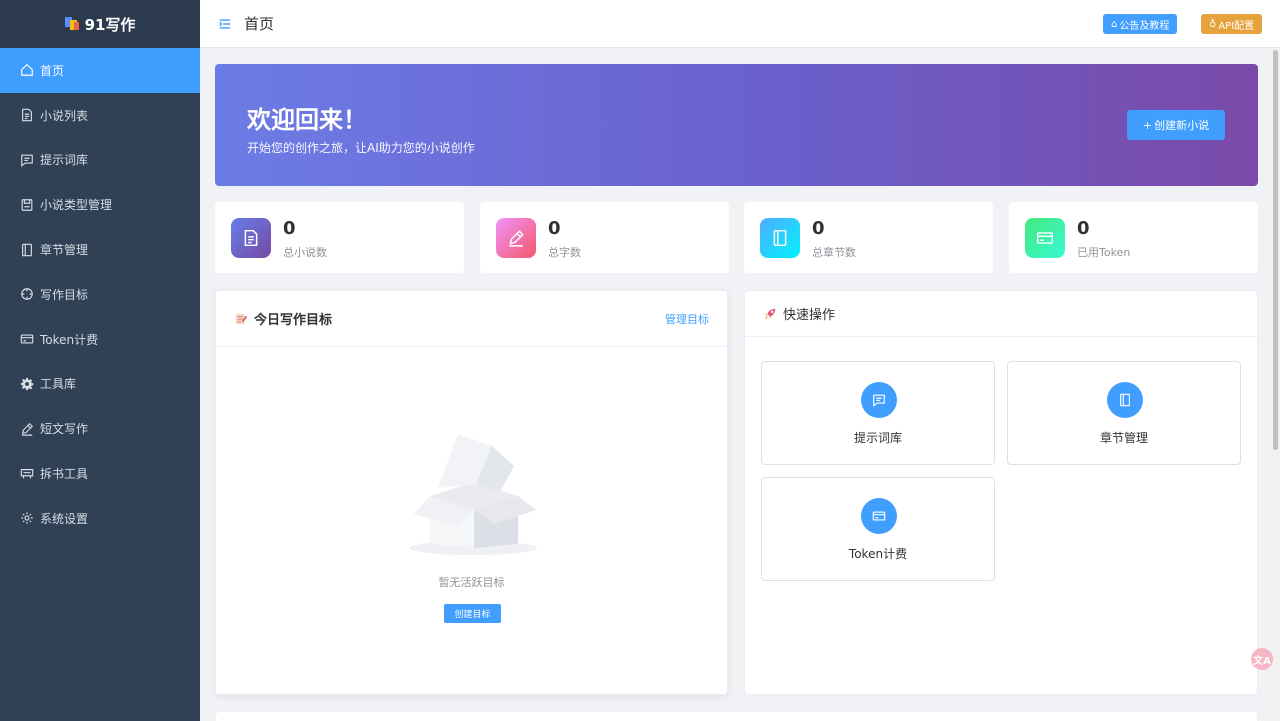 The height and width of the screenshot is (721, 1280). What do you see at coordinates (27, 474) in the screenshot?
I see `cart-icon` at bounding box center [27, 474].